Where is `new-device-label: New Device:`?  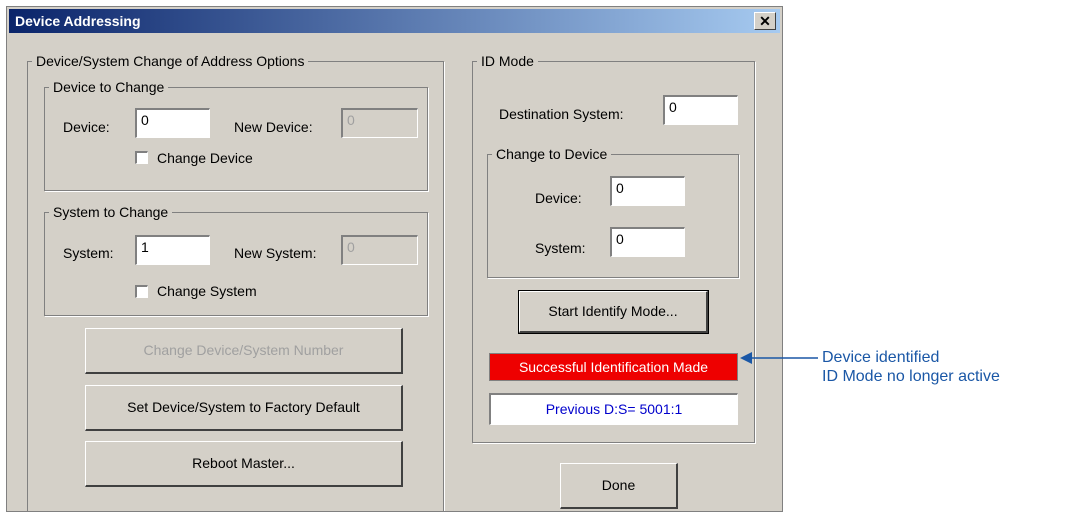 new-device-label: New Device: is located at coordinates (273, 127).